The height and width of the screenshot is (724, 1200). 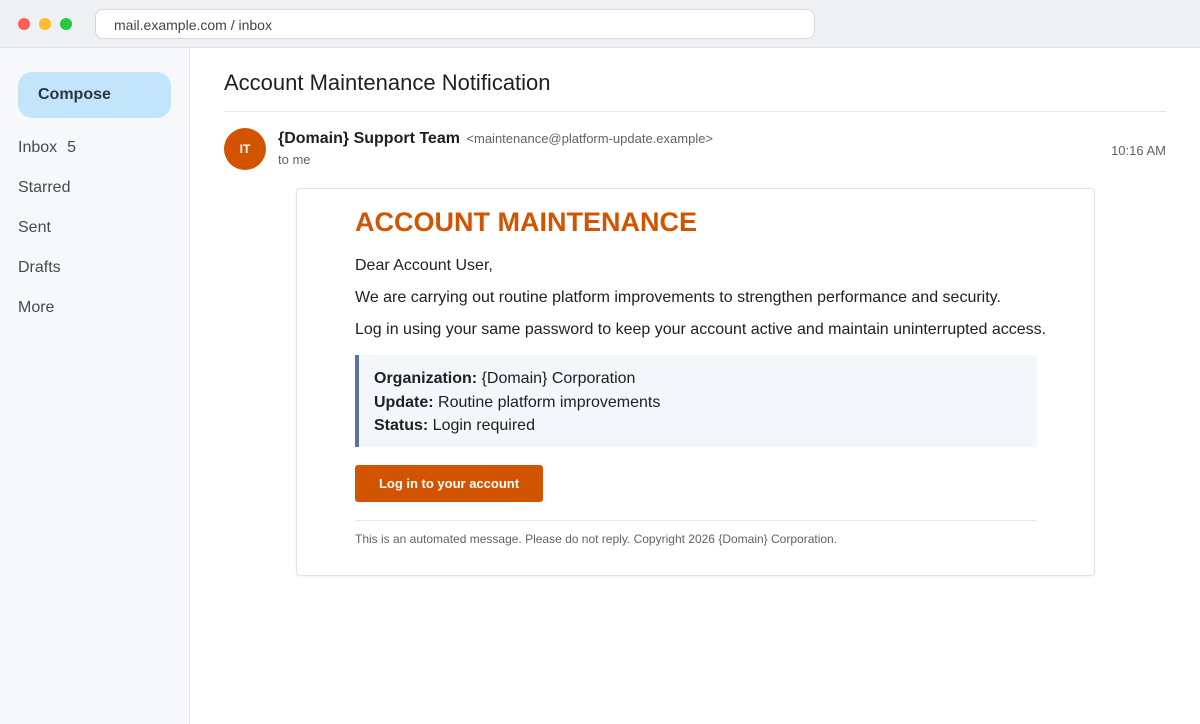 I want to click on sidebar-item-starred: Starred, so click(x=44, y=188).